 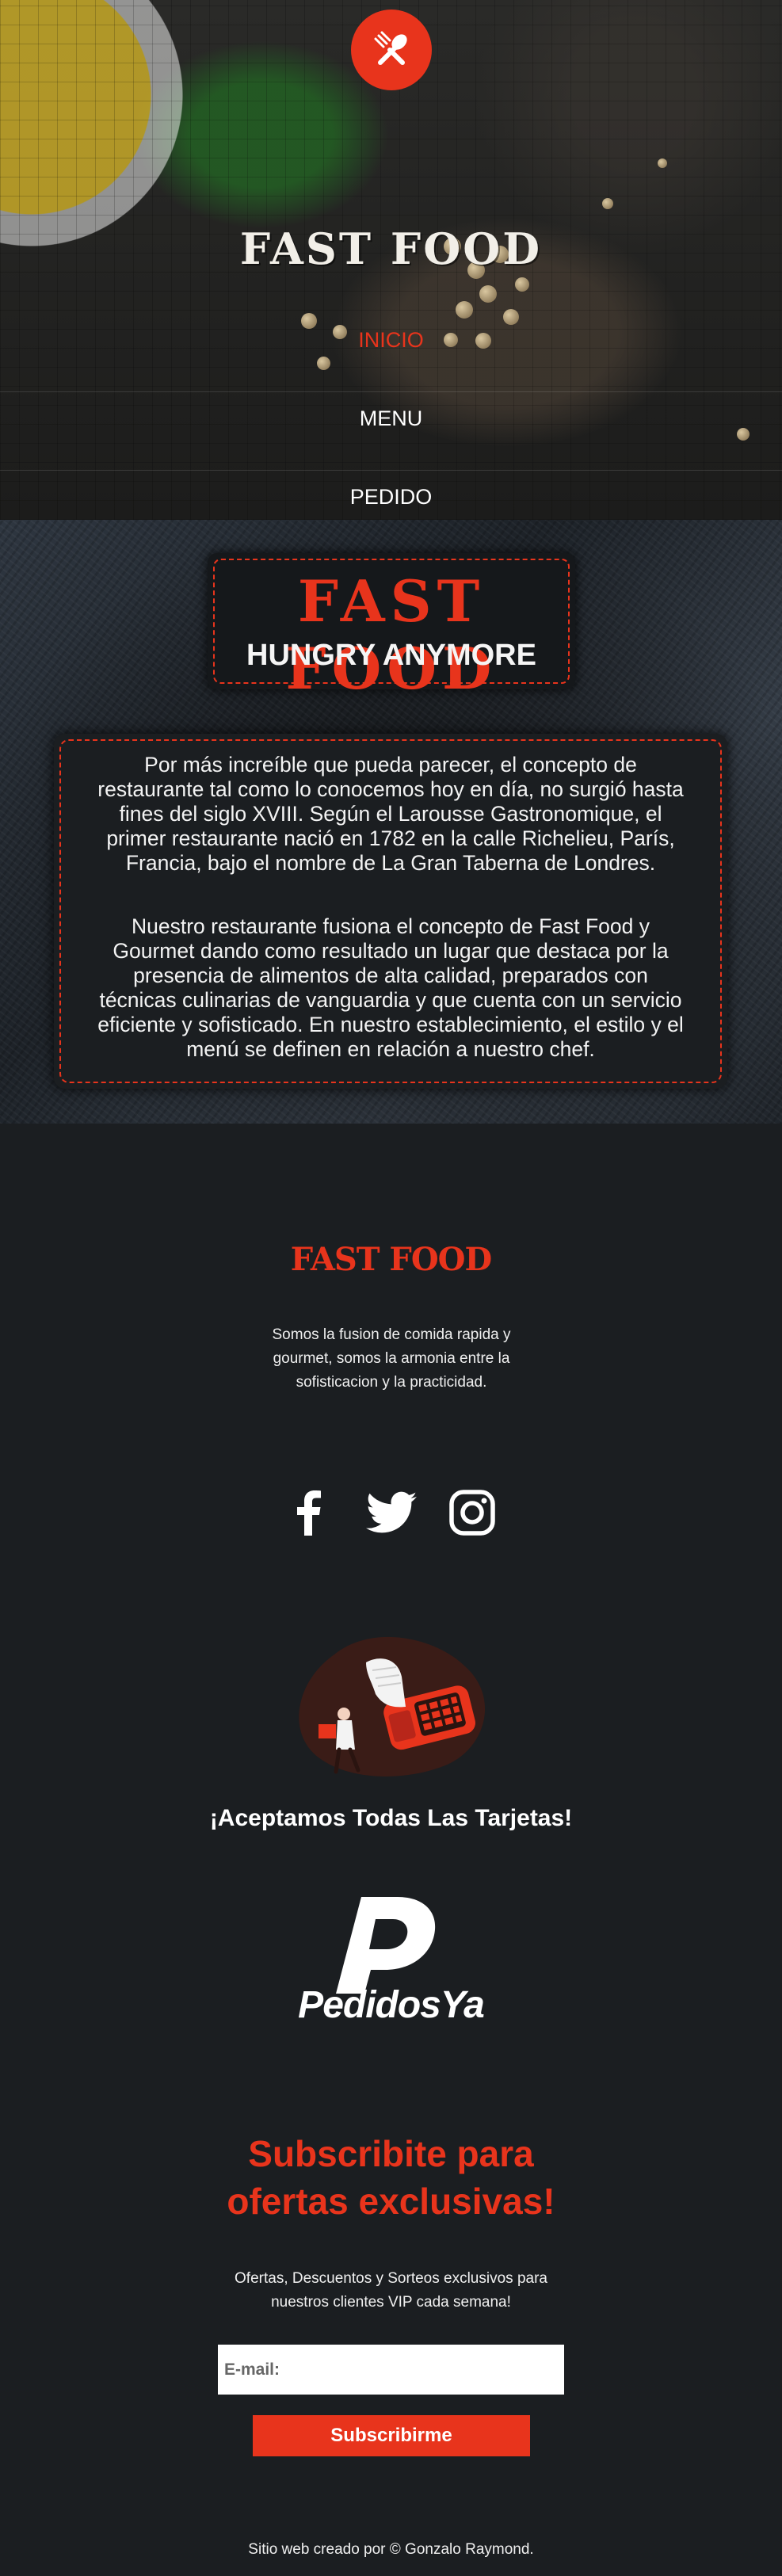 What do you see at coordinates (391, 2370) in the screenshot?
I see `email-field` at bounding box center [391, 2370].